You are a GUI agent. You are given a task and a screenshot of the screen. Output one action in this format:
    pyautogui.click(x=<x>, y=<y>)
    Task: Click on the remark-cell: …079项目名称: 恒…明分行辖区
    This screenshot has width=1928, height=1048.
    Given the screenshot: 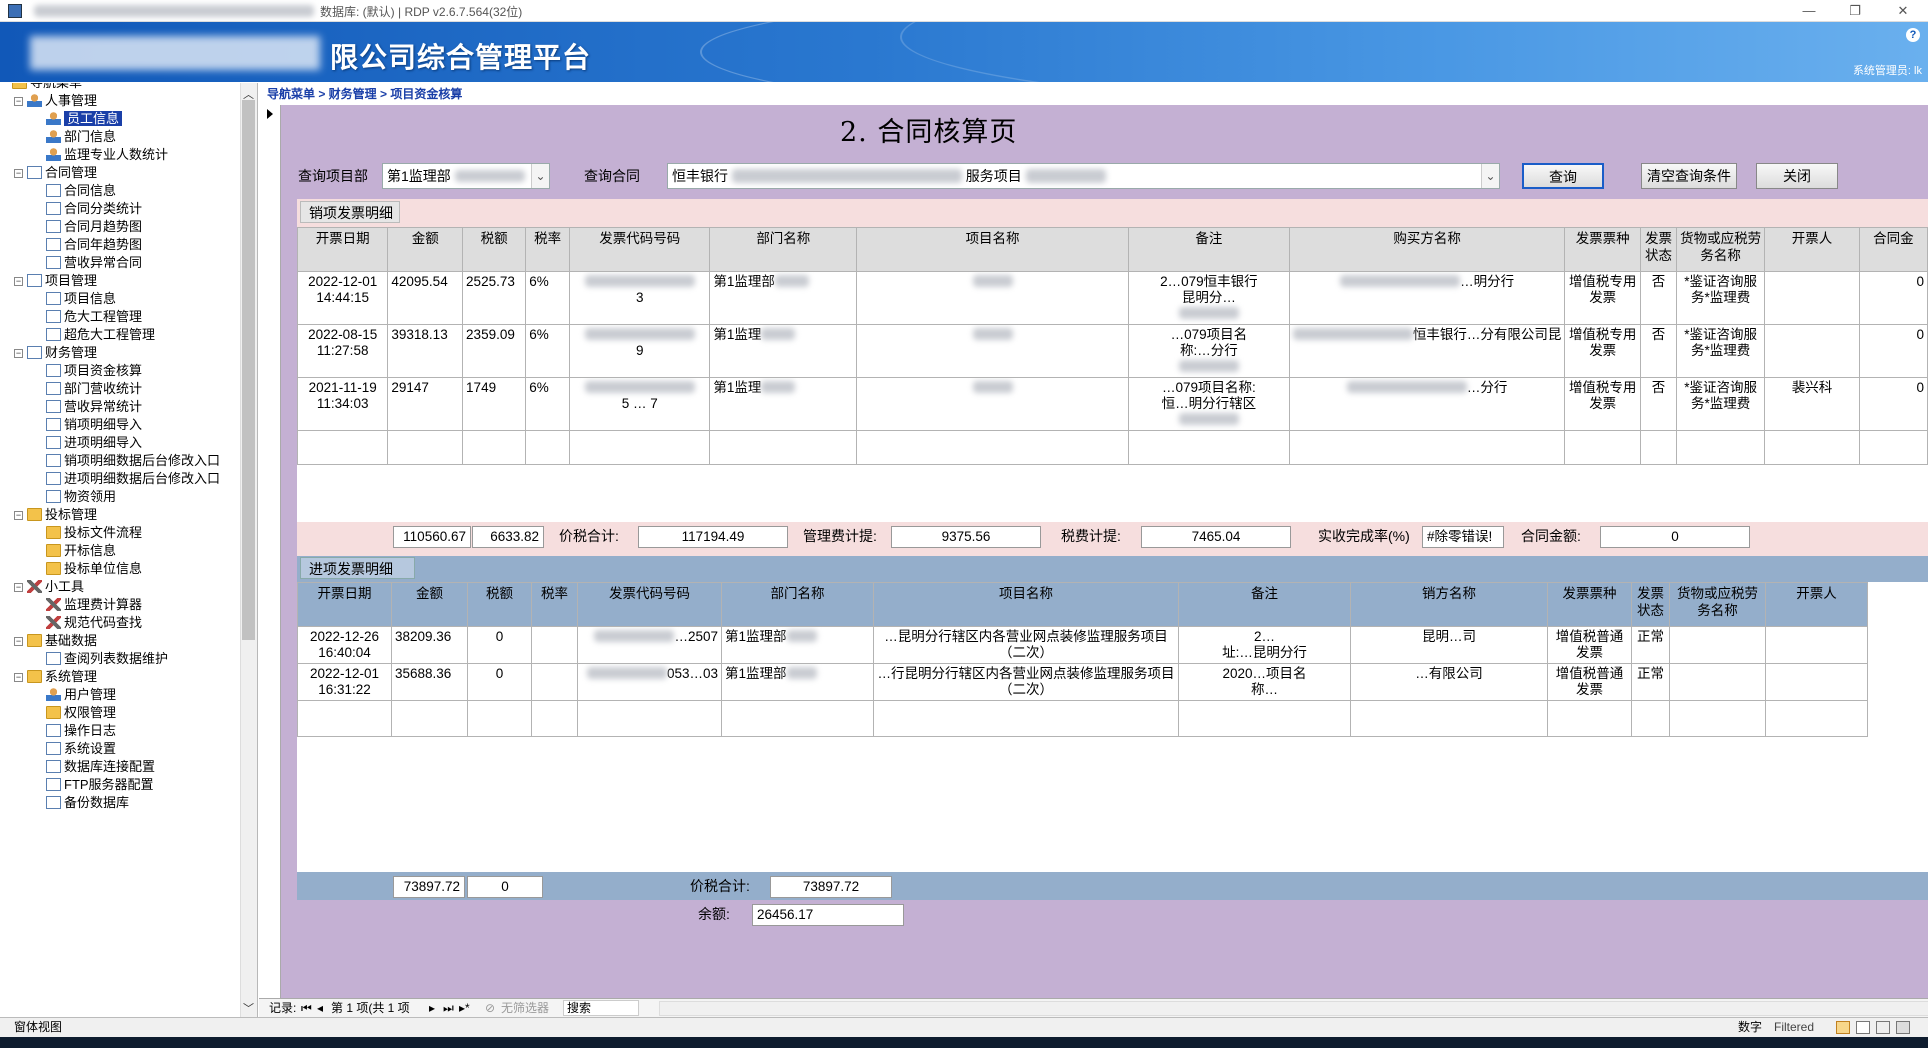 What is the action you would take?
    pyautogui.click(x=1208, y=404)
    